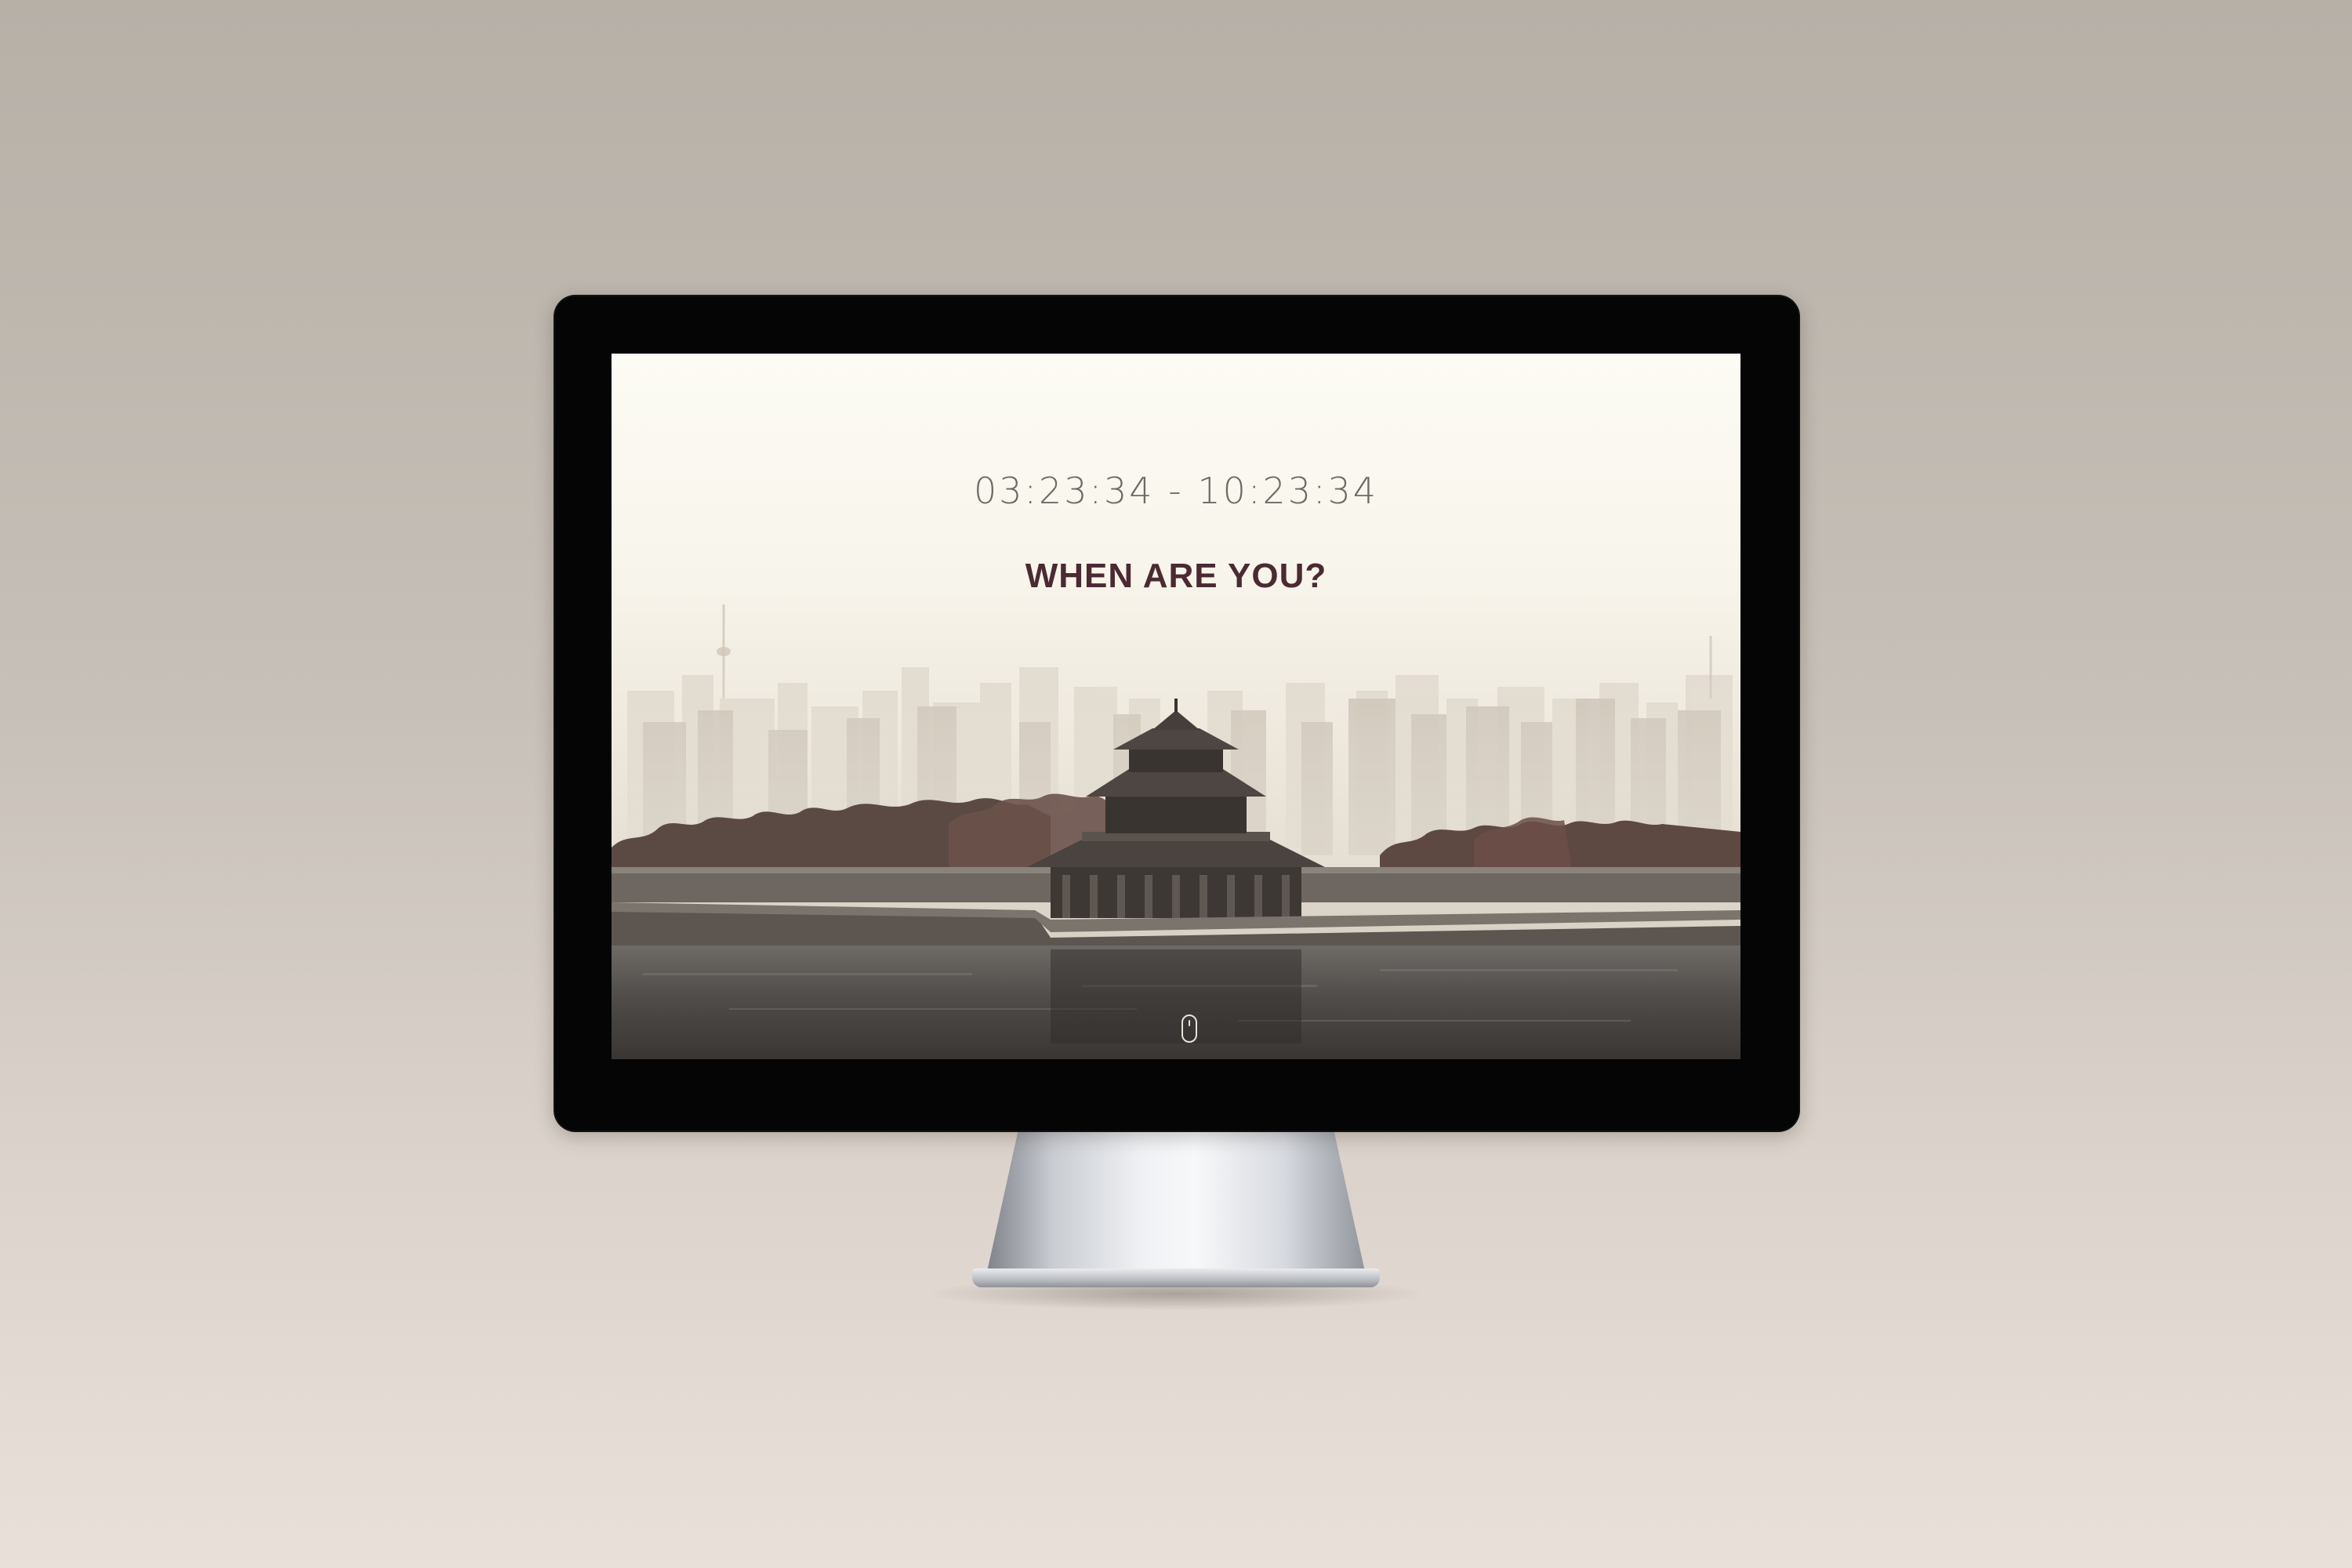 Image resolution: width=2352 pixels, height=1568 pixels. Describe the element at coordinates (1176, 832) in the screenshot. I see `city-palace-photo` at that location.